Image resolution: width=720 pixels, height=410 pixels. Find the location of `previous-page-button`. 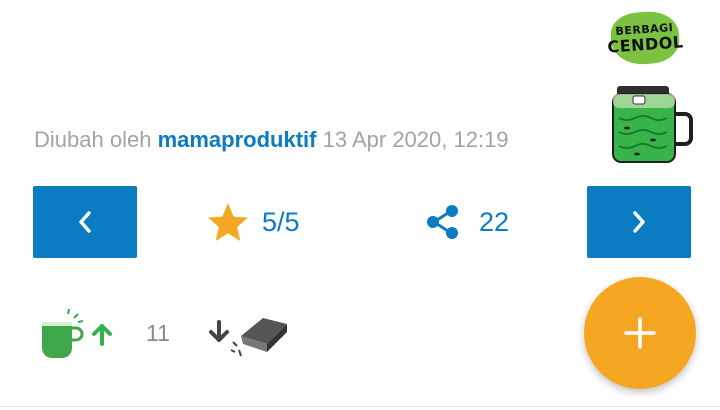

previous-page-button is located at coordinates (85, 222).